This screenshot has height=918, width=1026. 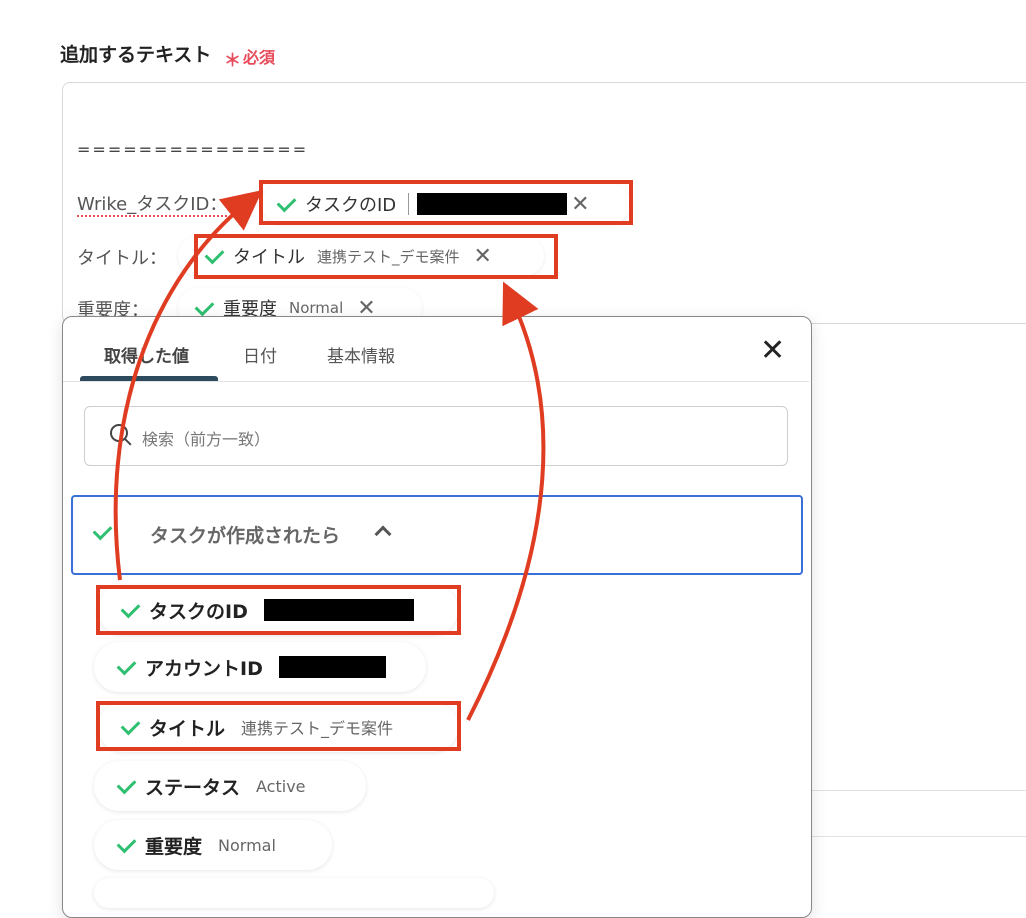 What do you see at coordinates (206, 439) in the screenshot?
I see `search-placeholder: 検索（前方一致）` at bounding box center [206, 439].